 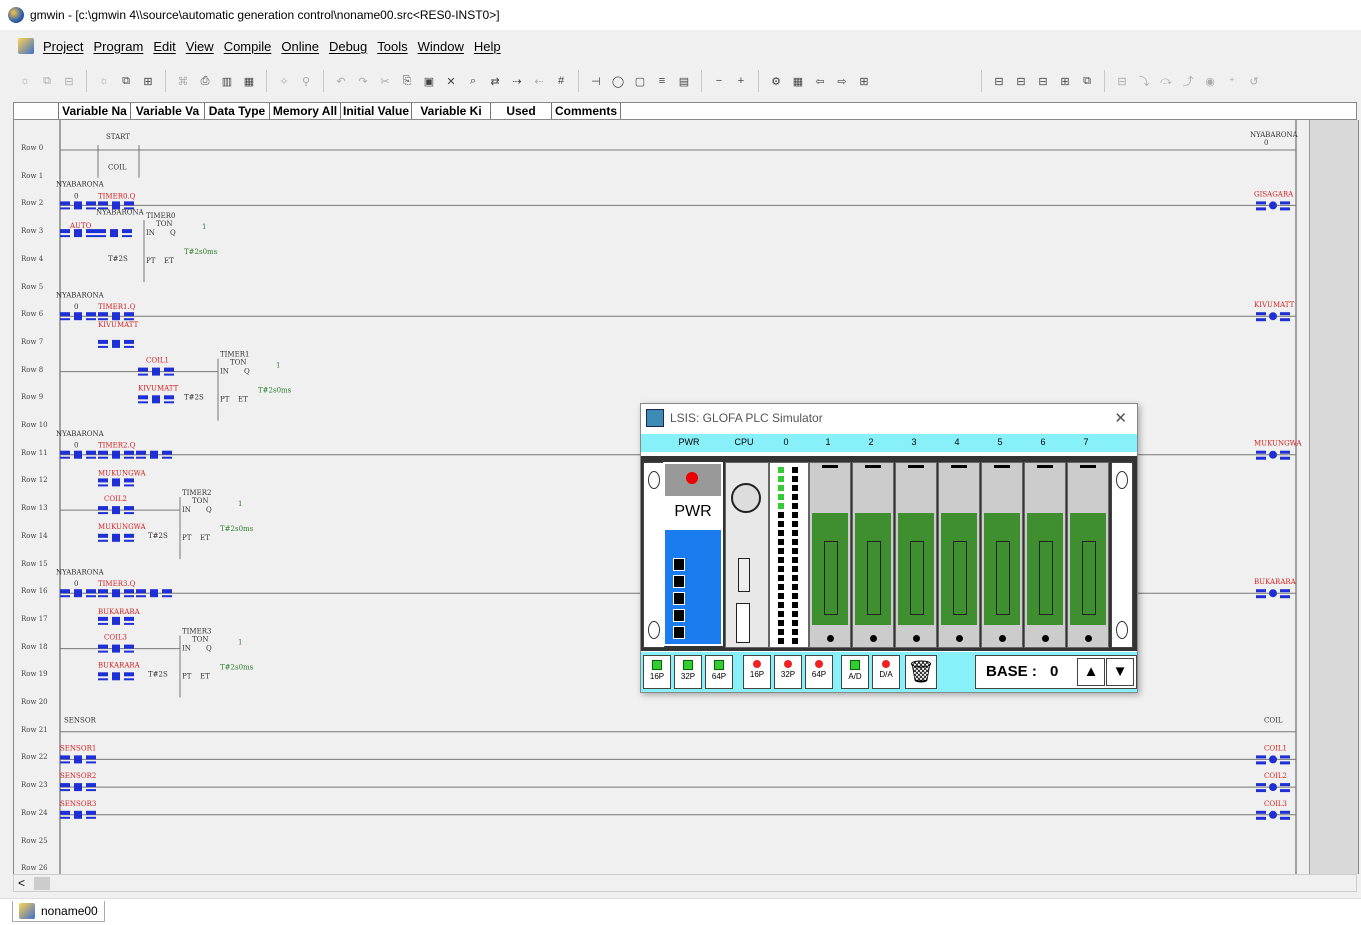 I want to click on find-prev-icon: ⇠, so click(x=539, y=81).